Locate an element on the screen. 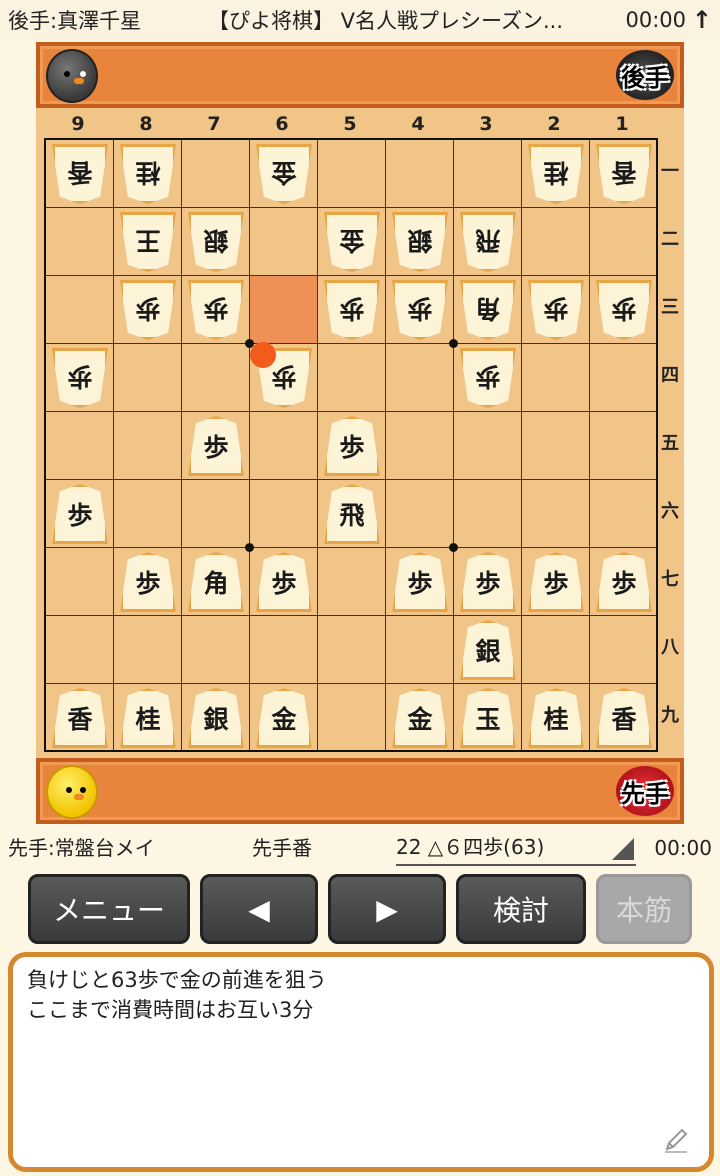  dropdown-corner-icon is located at coordinates (623, 849).